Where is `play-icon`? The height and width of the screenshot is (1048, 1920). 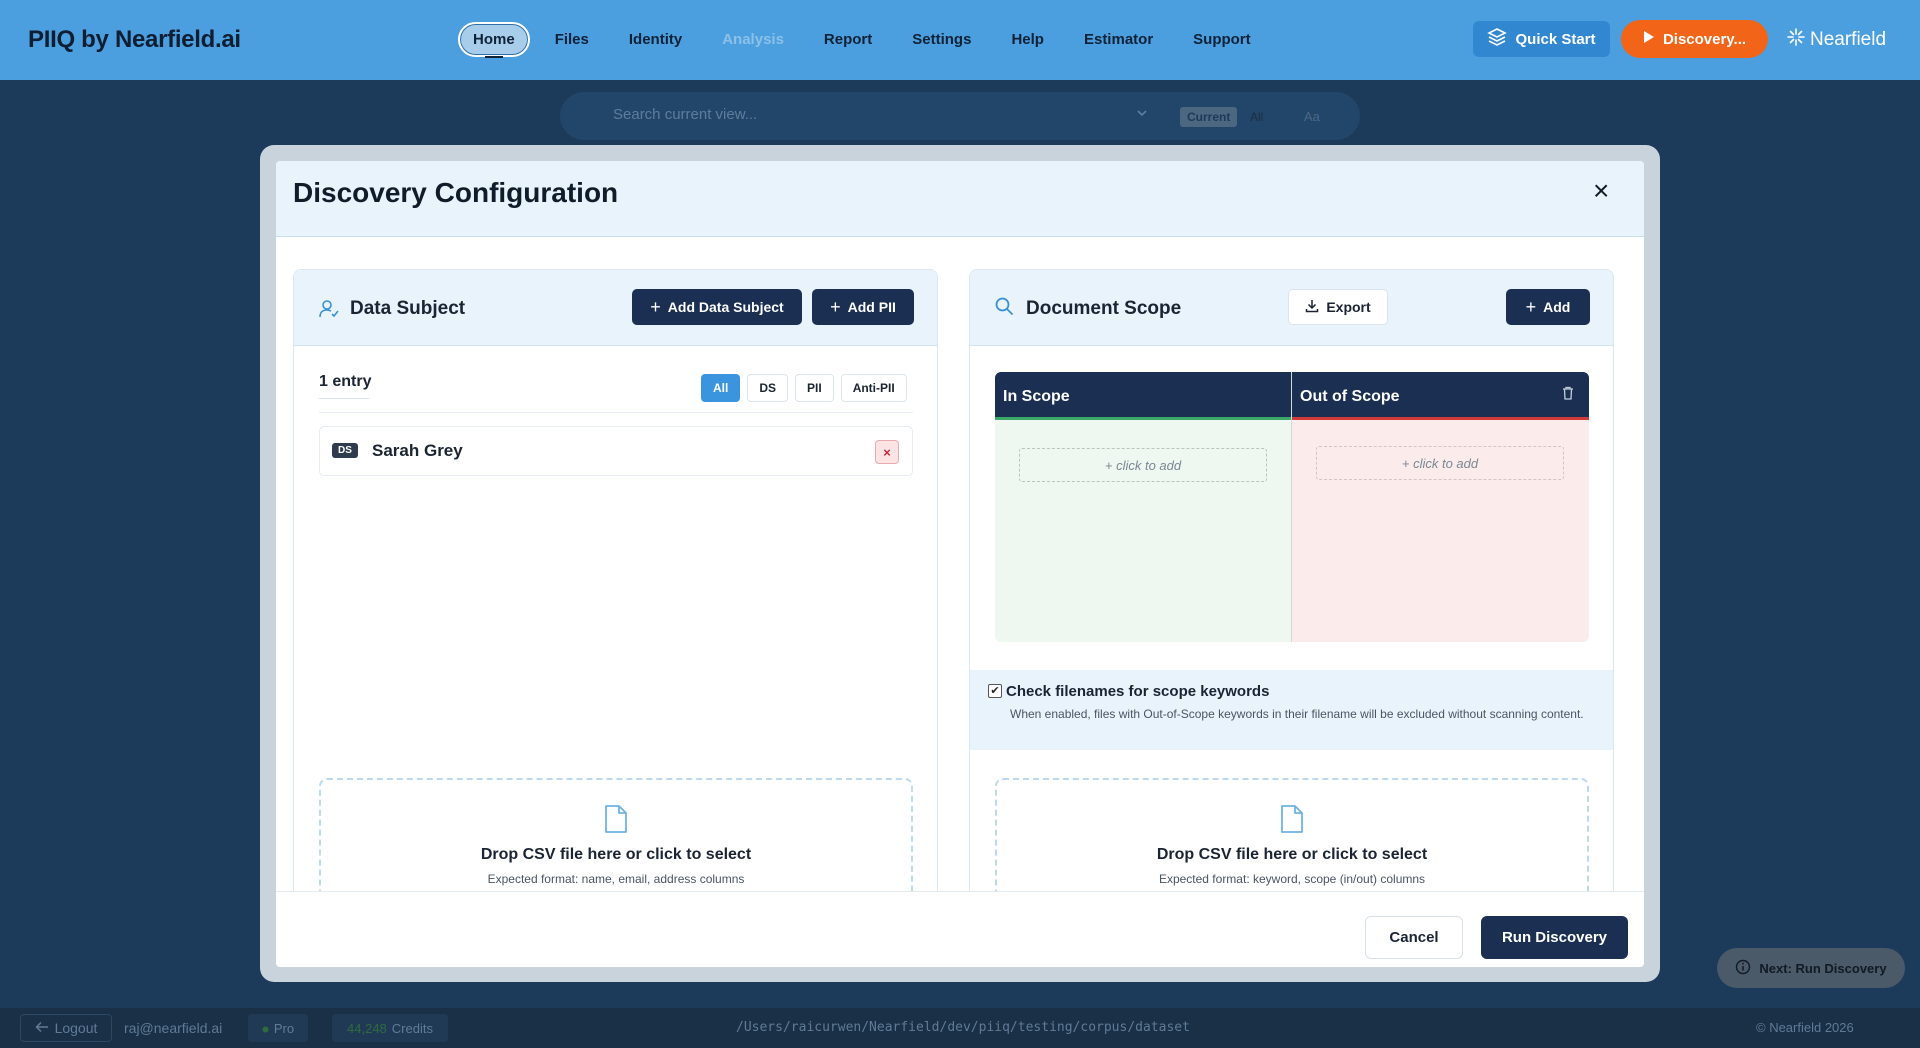
play-icon is located at coordinates (1649, 39).